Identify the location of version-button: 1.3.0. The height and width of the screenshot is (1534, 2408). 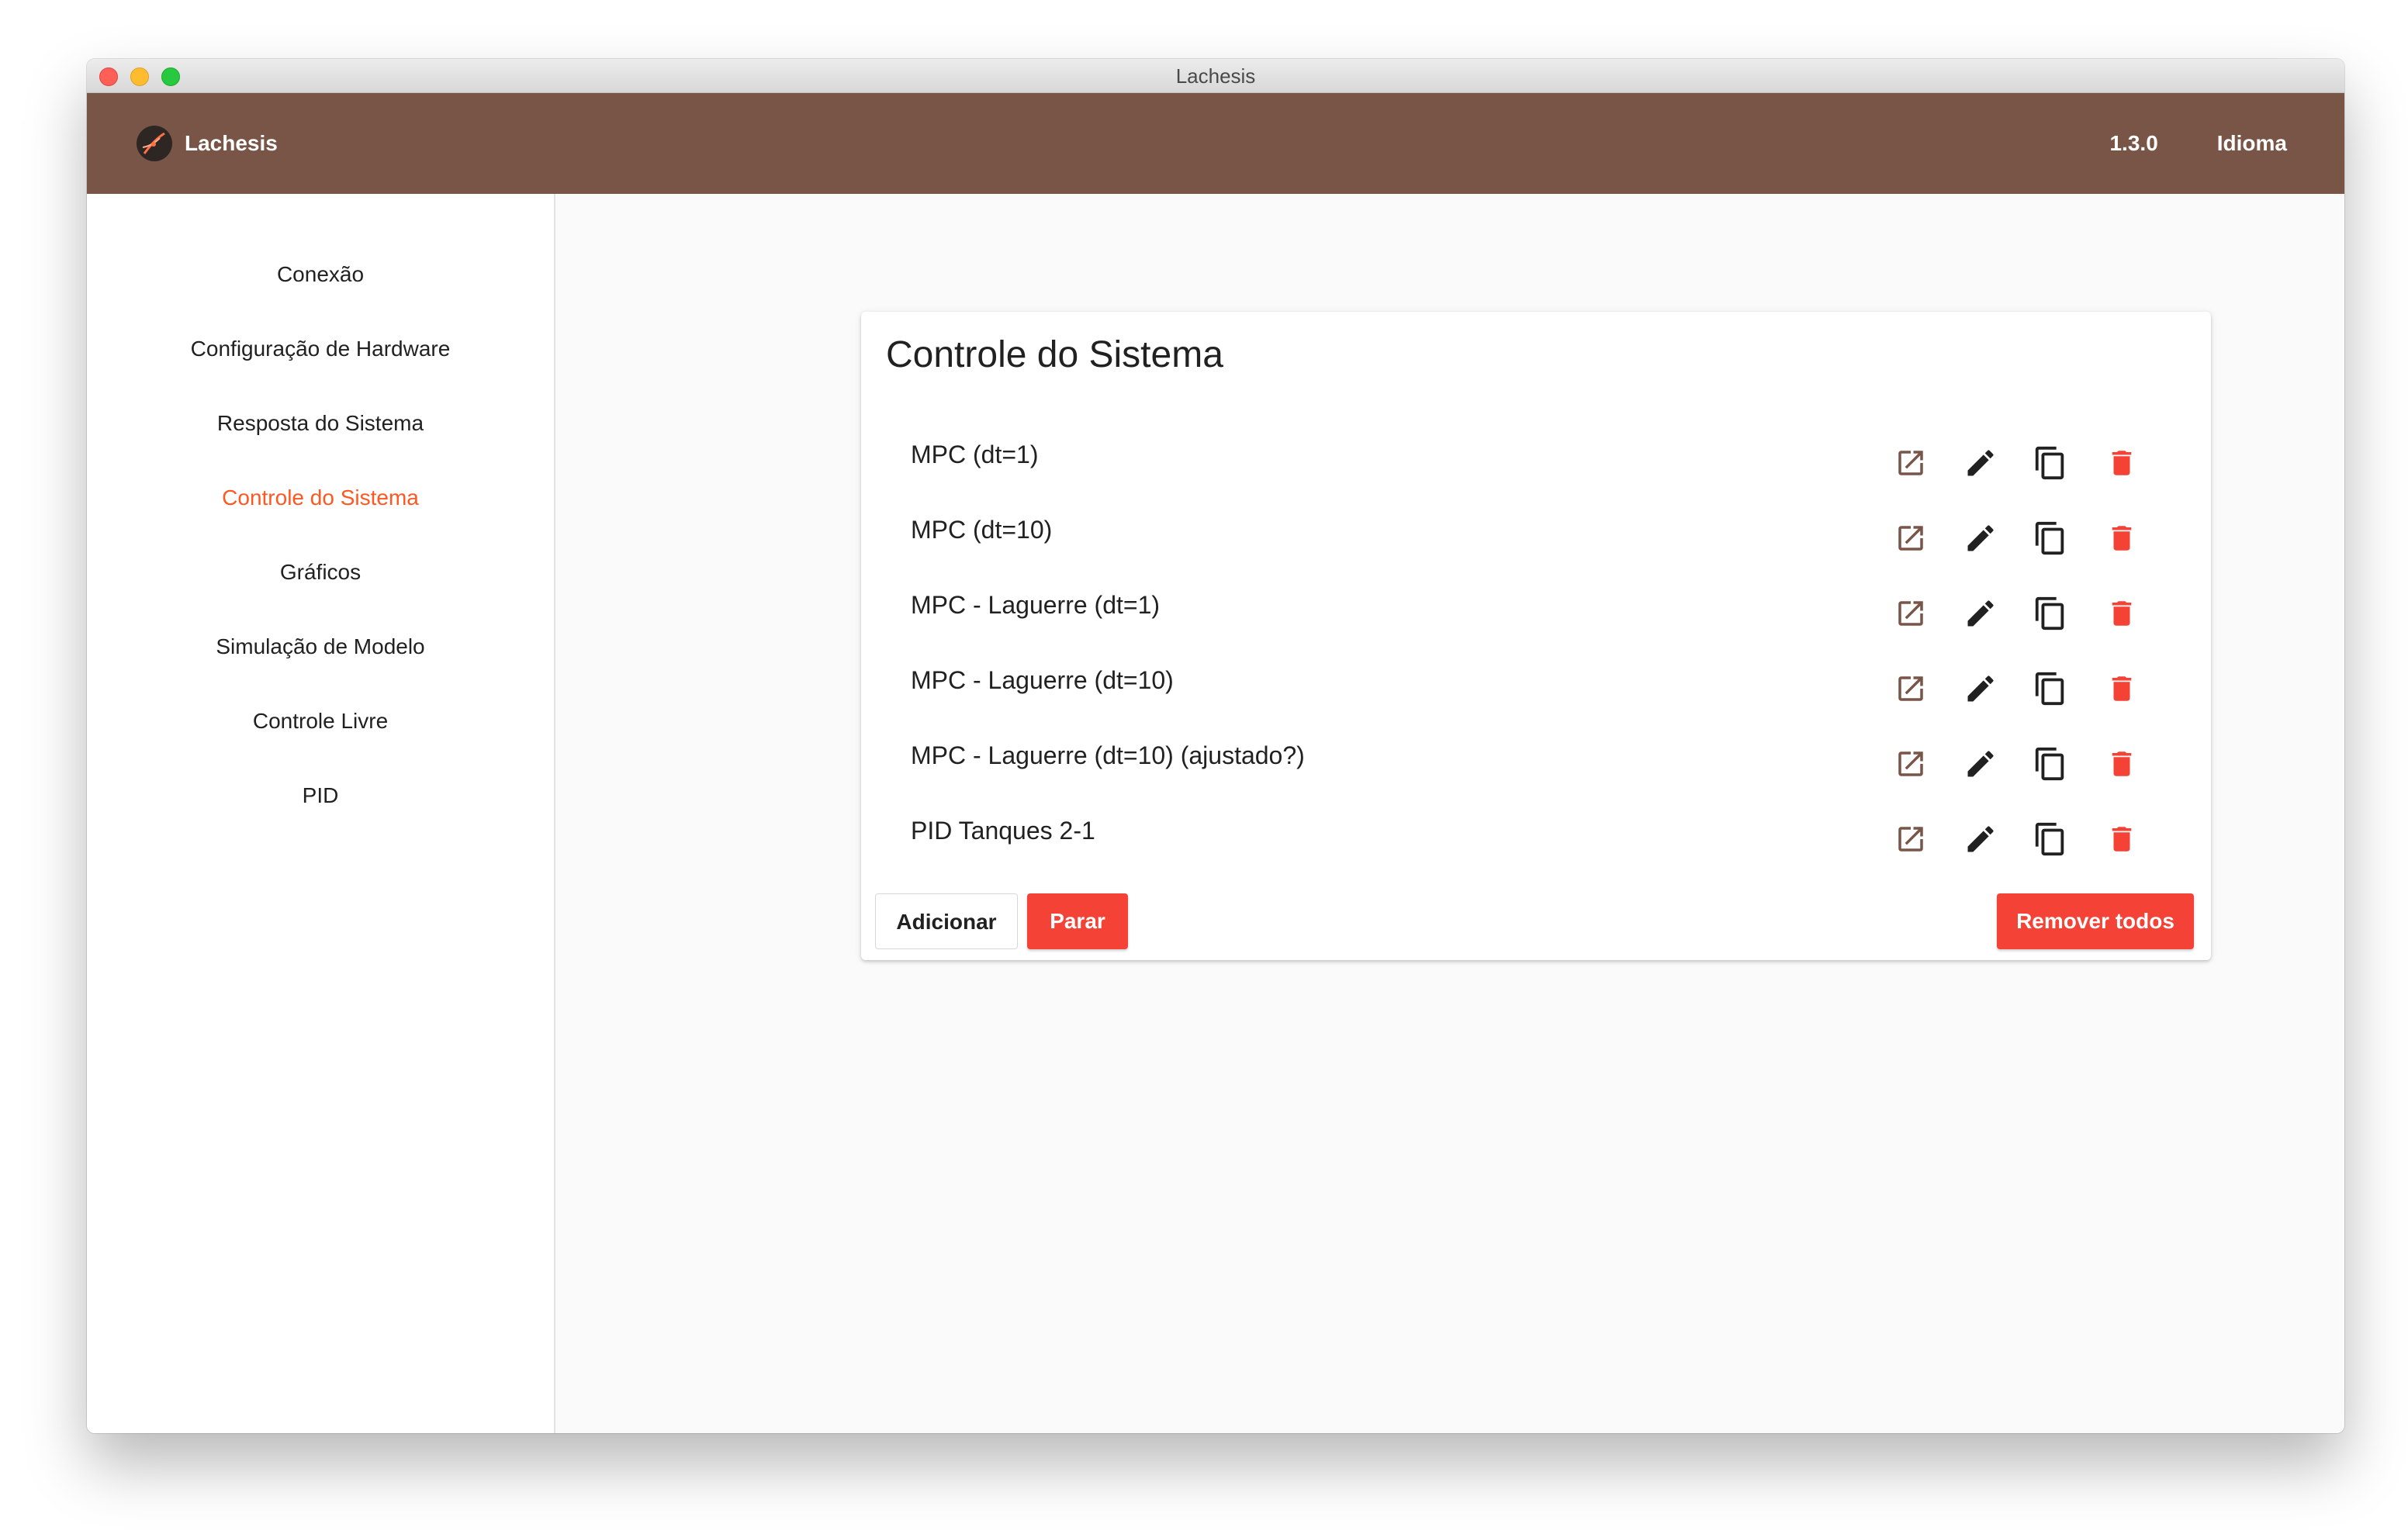
(2133, 143).